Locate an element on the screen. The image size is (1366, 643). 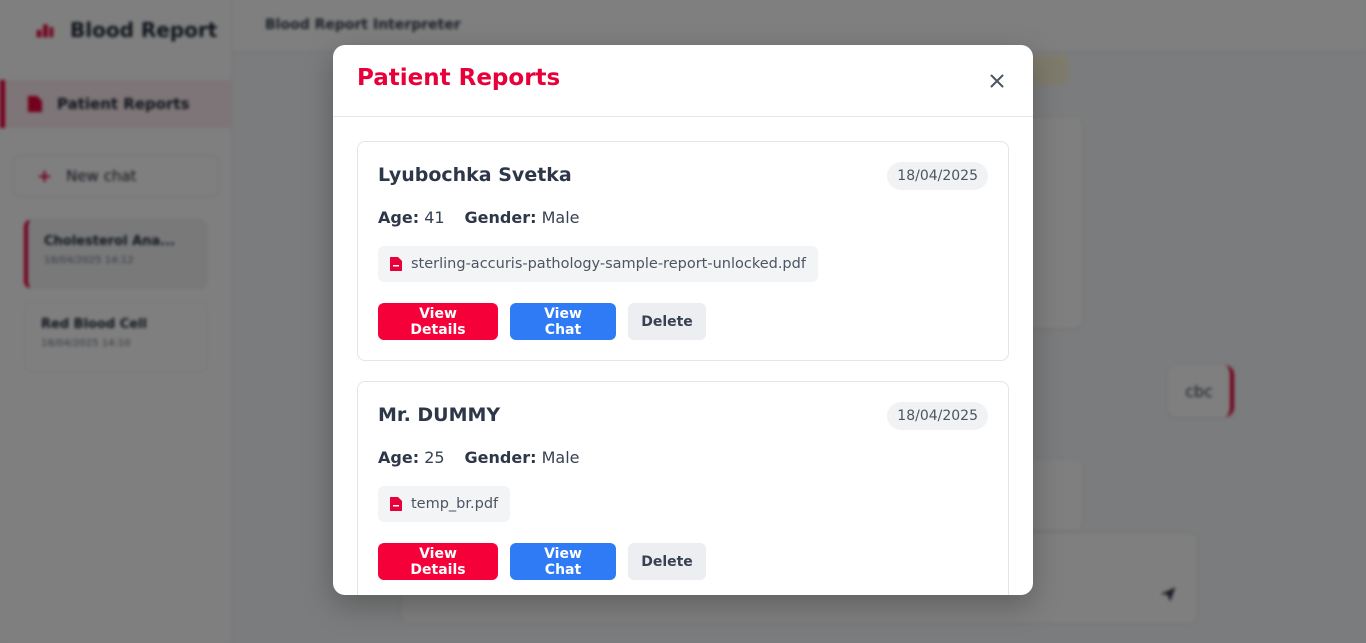
patient-meta: Age: 25 Gender: Male is located at coordinates (479, 457).